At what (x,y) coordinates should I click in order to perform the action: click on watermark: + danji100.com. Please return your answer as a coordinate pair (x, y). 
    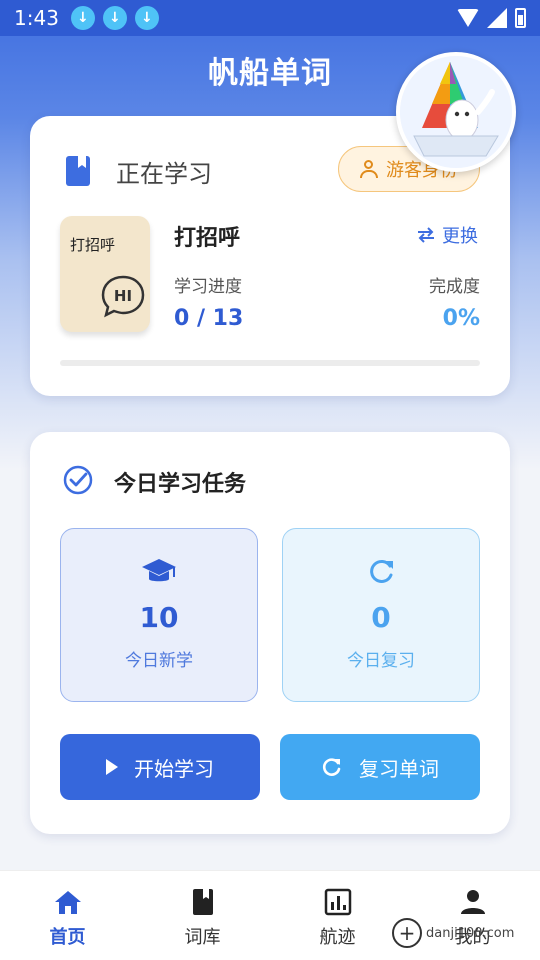
    Looking at the image, I should click on (453, 933).